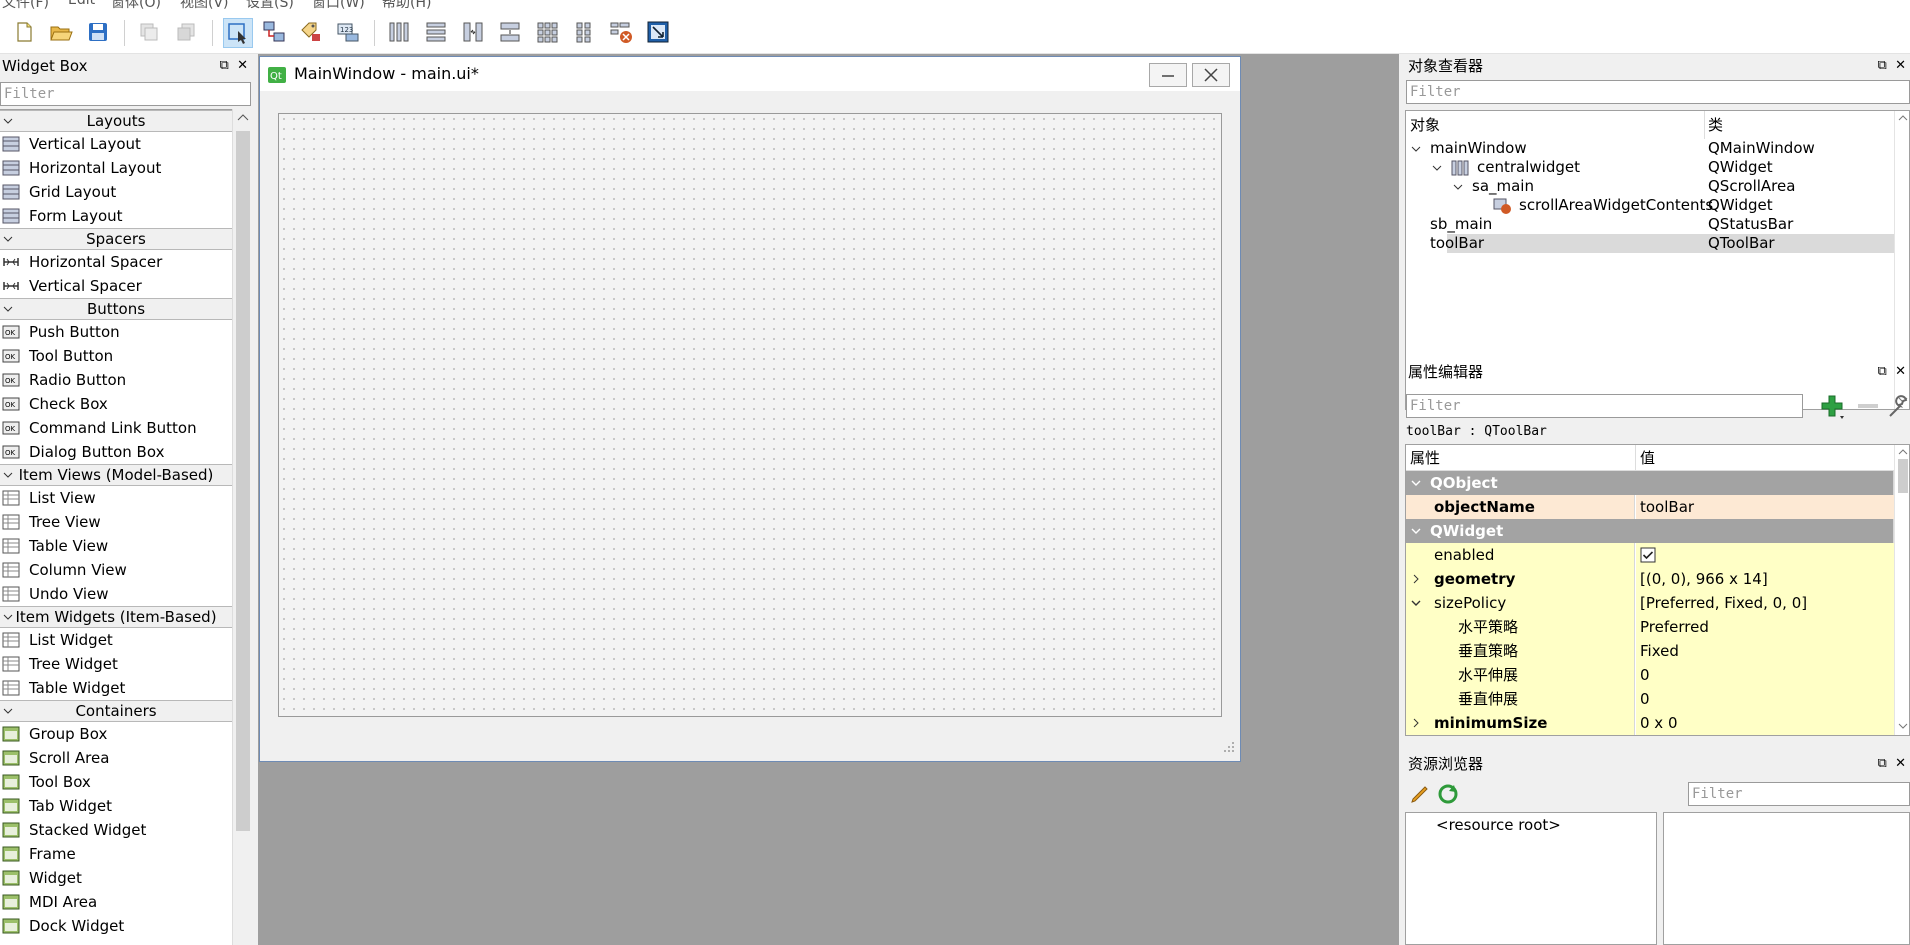  I want to click on configure-wrench-icon, so click(1898, 406).